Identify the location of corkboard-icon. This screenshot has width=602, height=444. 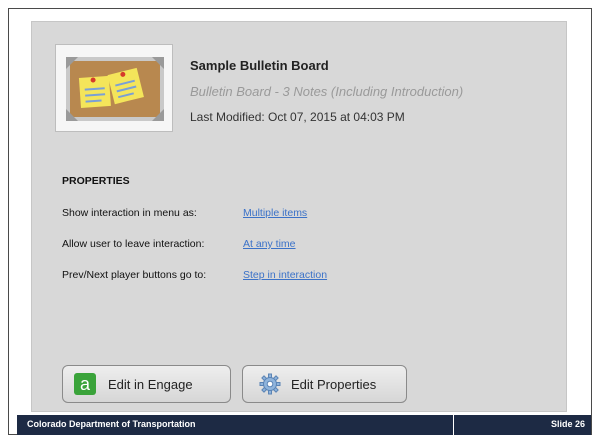
(115, 89).